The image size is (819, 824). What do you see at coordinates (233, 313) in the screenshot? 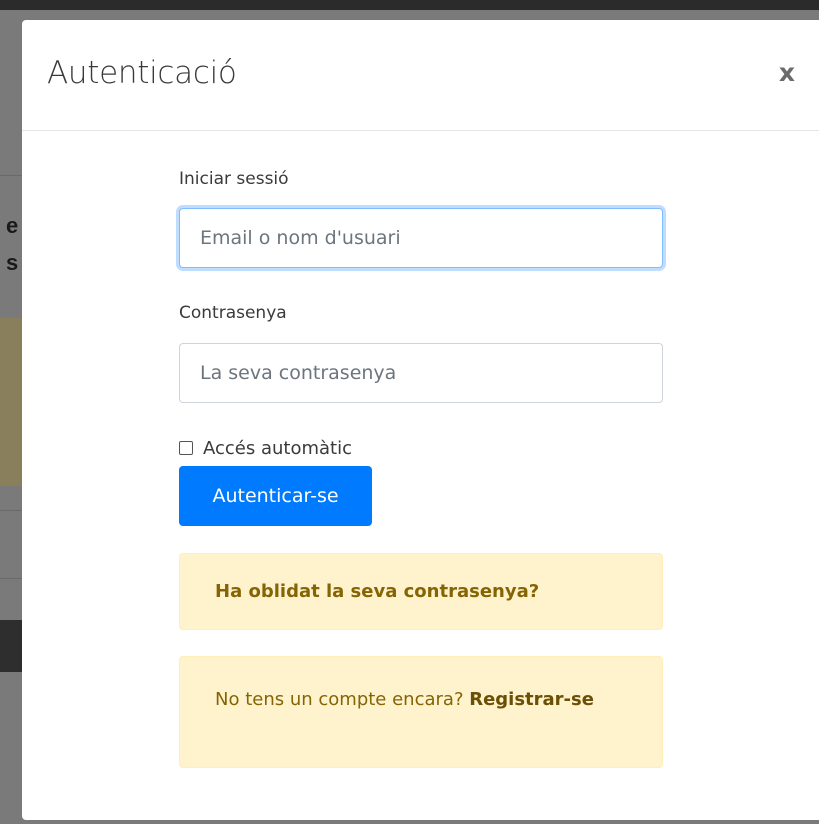
I see `password-label: Contrasenya` at bounding box center [233, 313].